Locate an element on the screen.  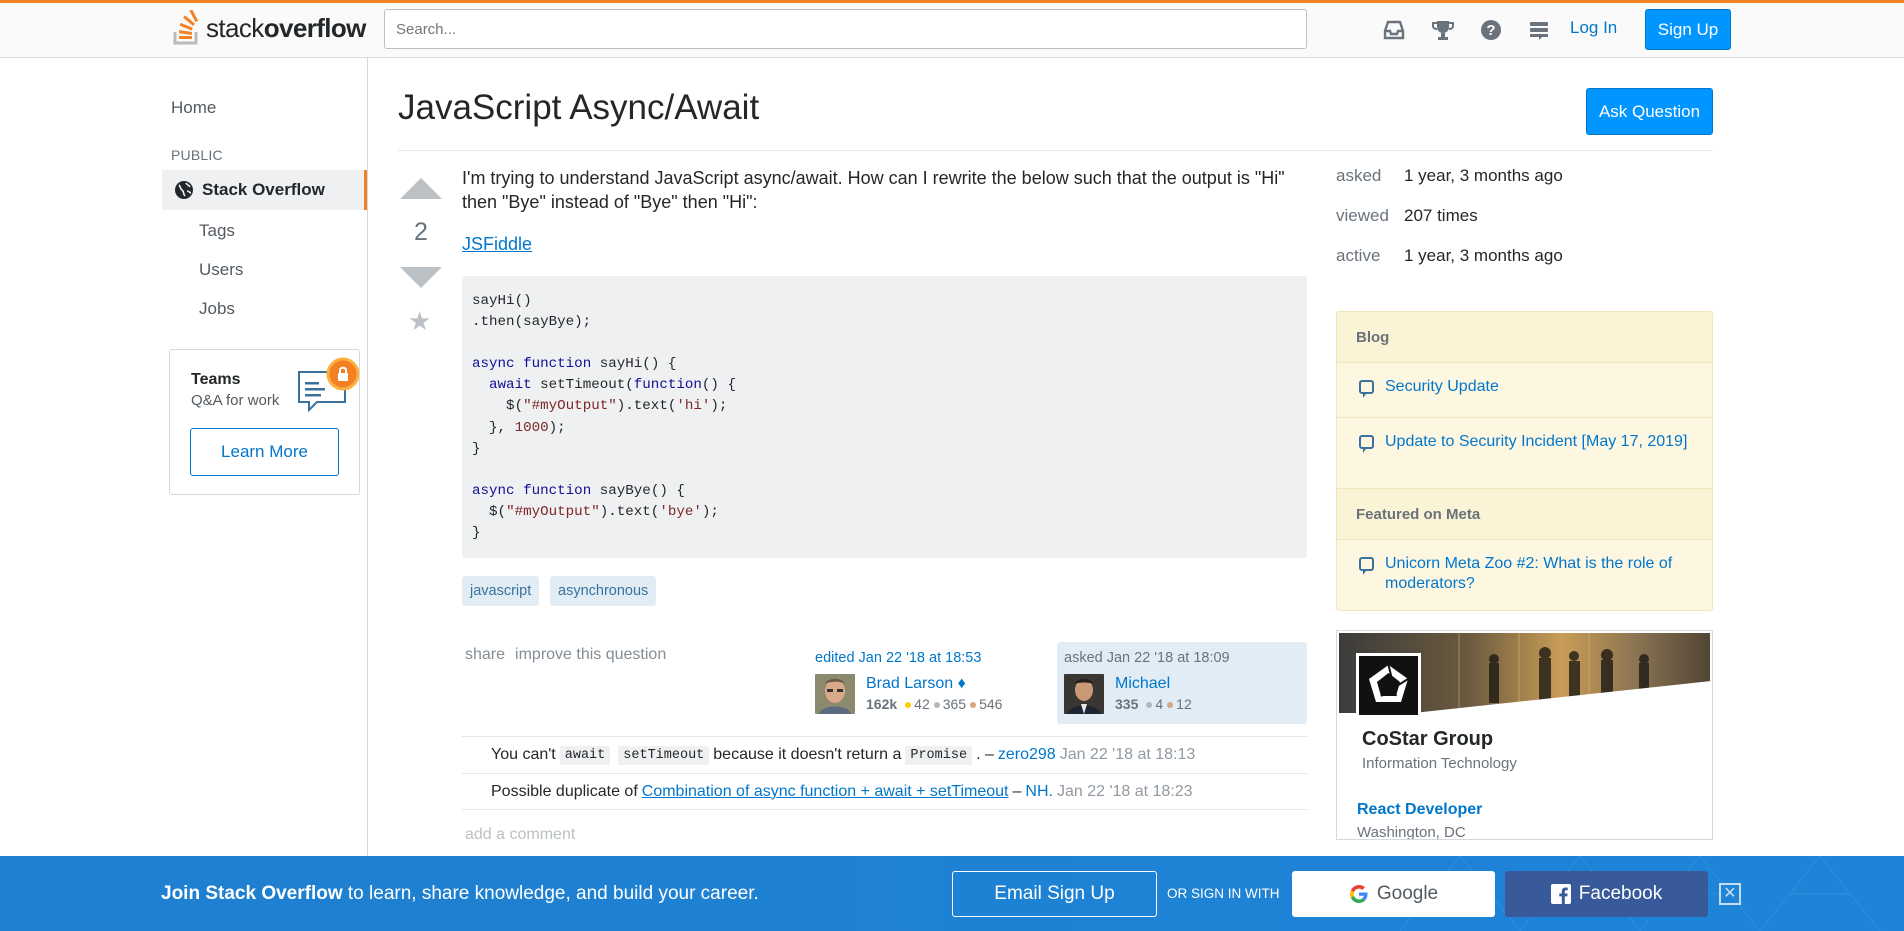
sidebar-item-label: Stack Overflow is located at coordinates (263, 189).